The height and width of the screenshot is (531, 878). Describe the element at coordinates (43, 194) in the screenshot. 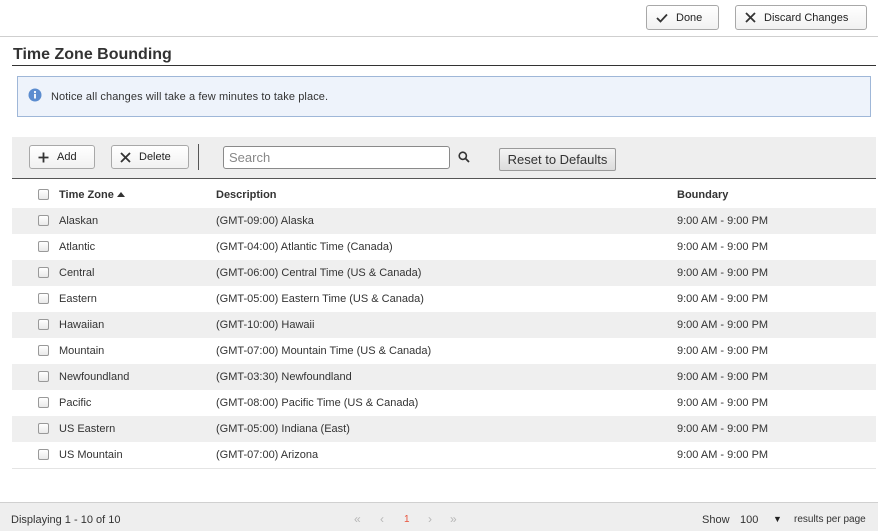

I see `select-all-checkbox` at that location.